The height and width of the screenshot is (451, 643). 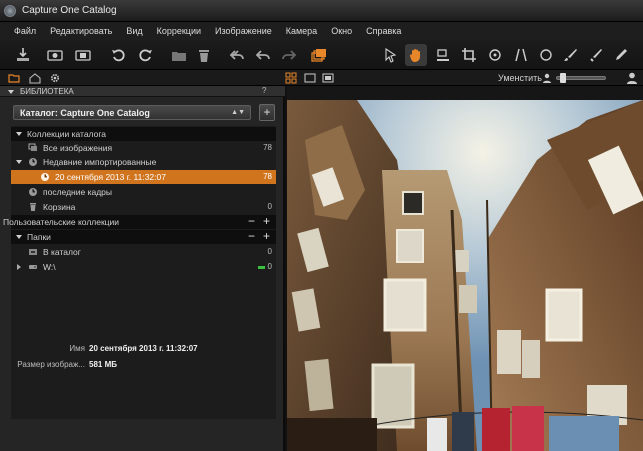 What do you see at coordinates (291, 78) in the screenshot?
I see `grid-view-icon` at bounding box center [291, 78].